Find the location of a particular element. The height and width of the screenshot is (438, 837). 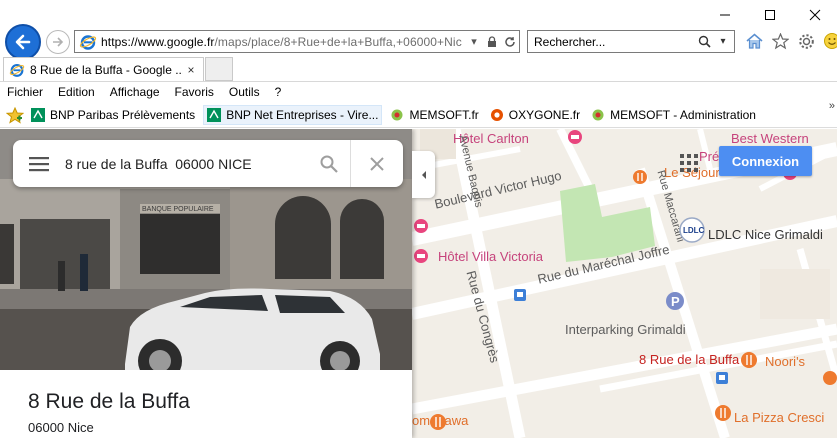

map-label-interparking: Interparking Grimaldi is located at coordinates (625, 329).